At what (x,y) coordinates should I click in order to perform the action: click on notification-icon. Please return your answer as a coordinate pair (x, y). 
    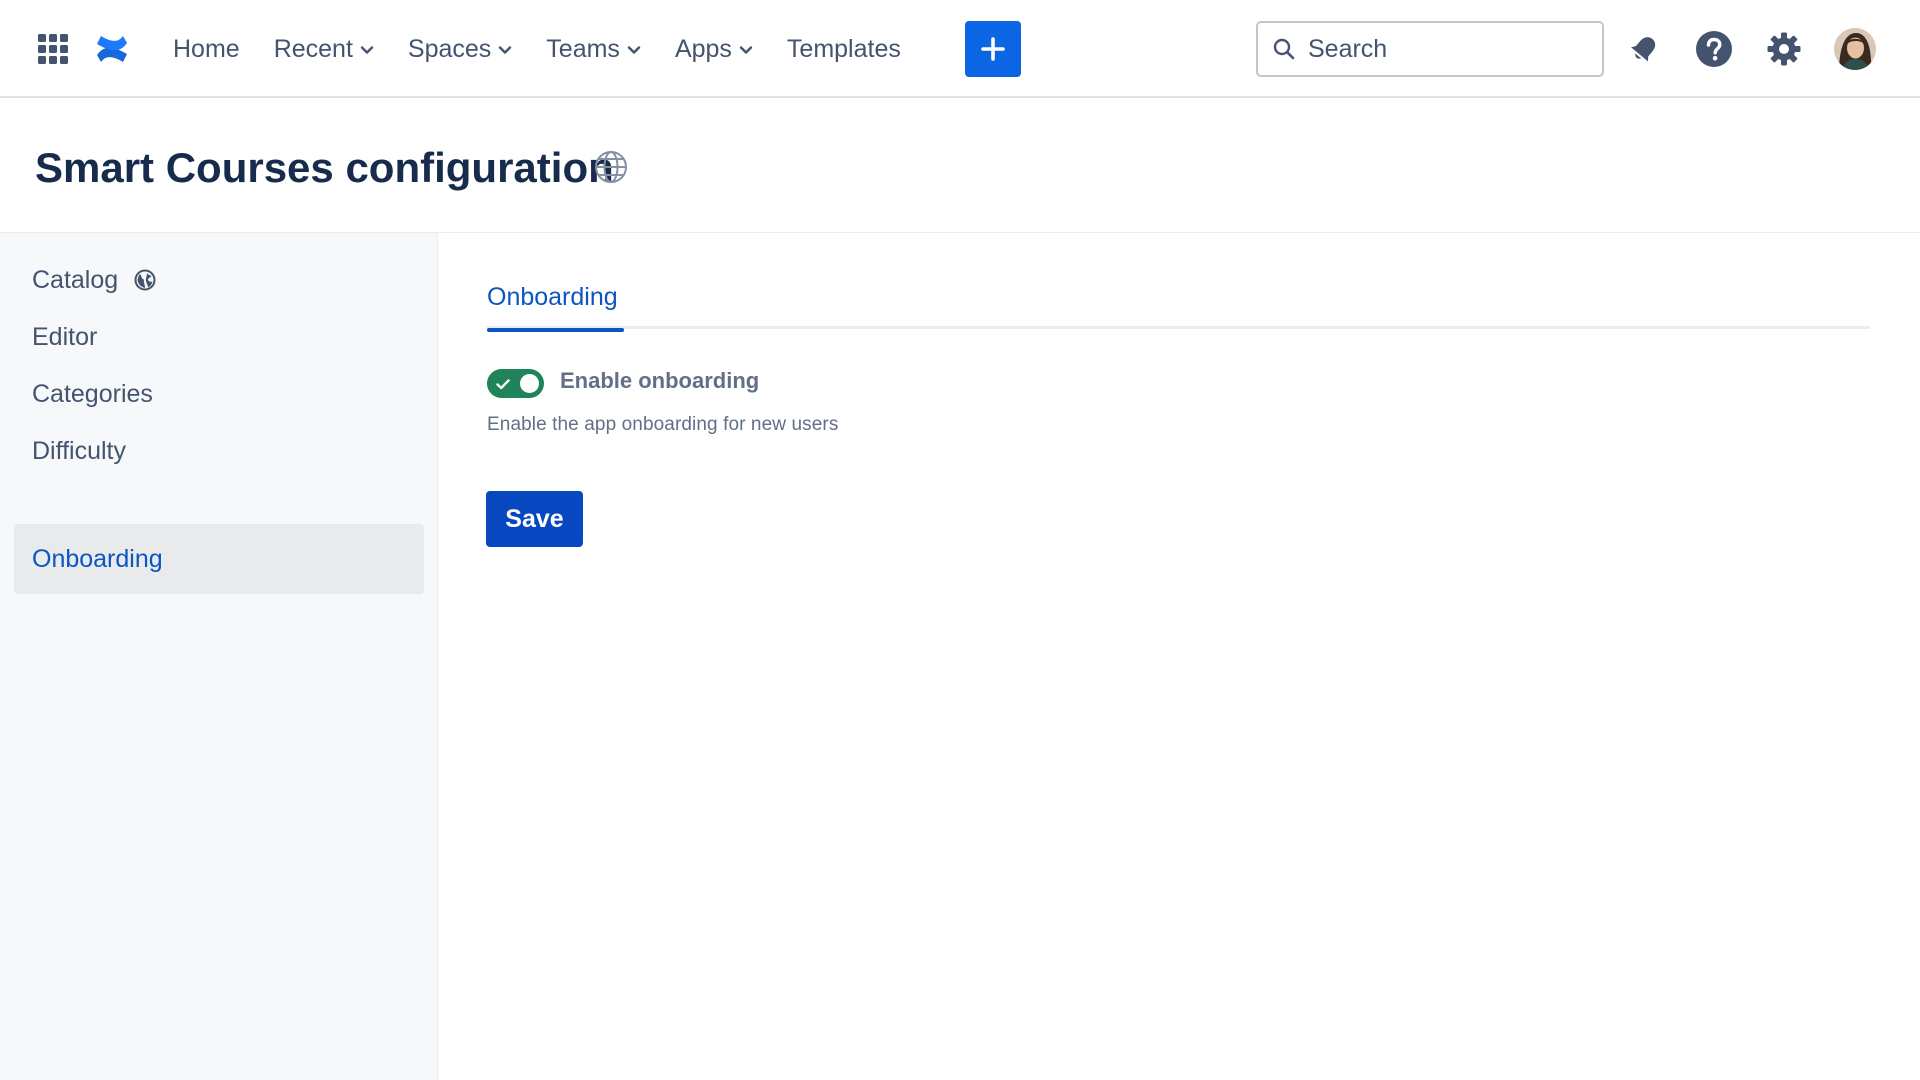
    Looking at the image, I should click on (1644, 49).